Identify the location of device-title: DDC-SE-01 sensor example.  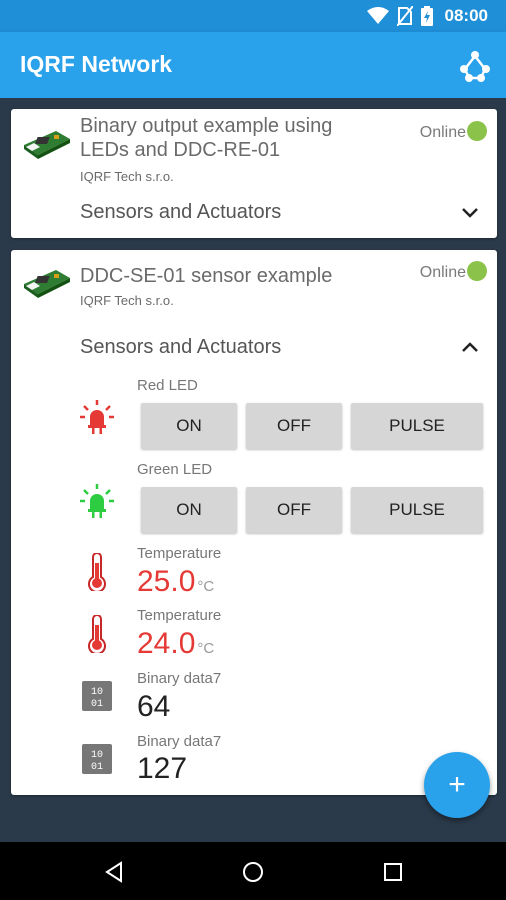
(206, 276).